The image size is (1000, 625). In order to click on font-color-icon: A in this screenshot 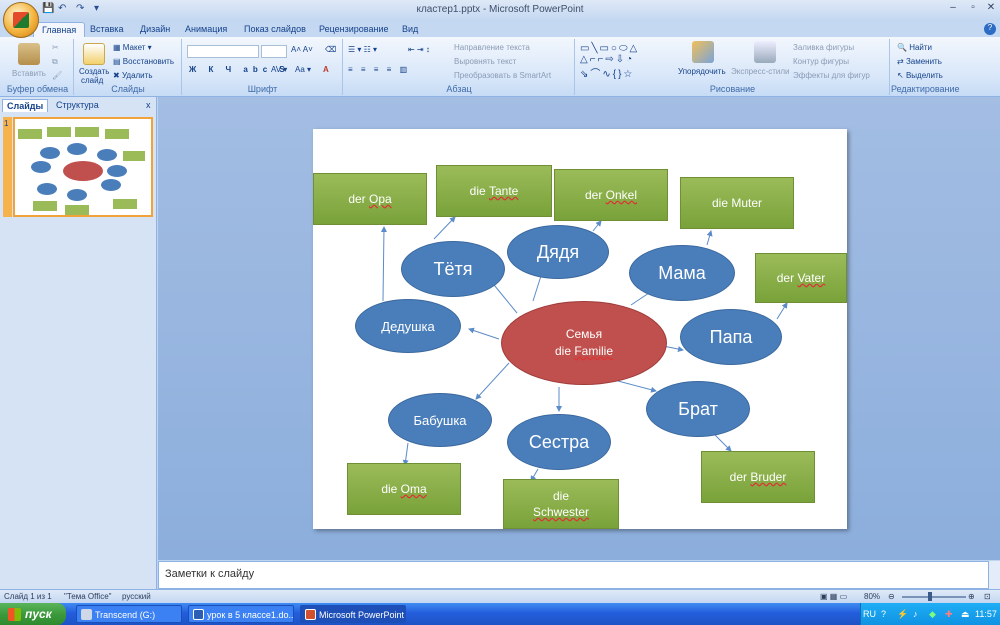, I will do `click(326, 69)`.